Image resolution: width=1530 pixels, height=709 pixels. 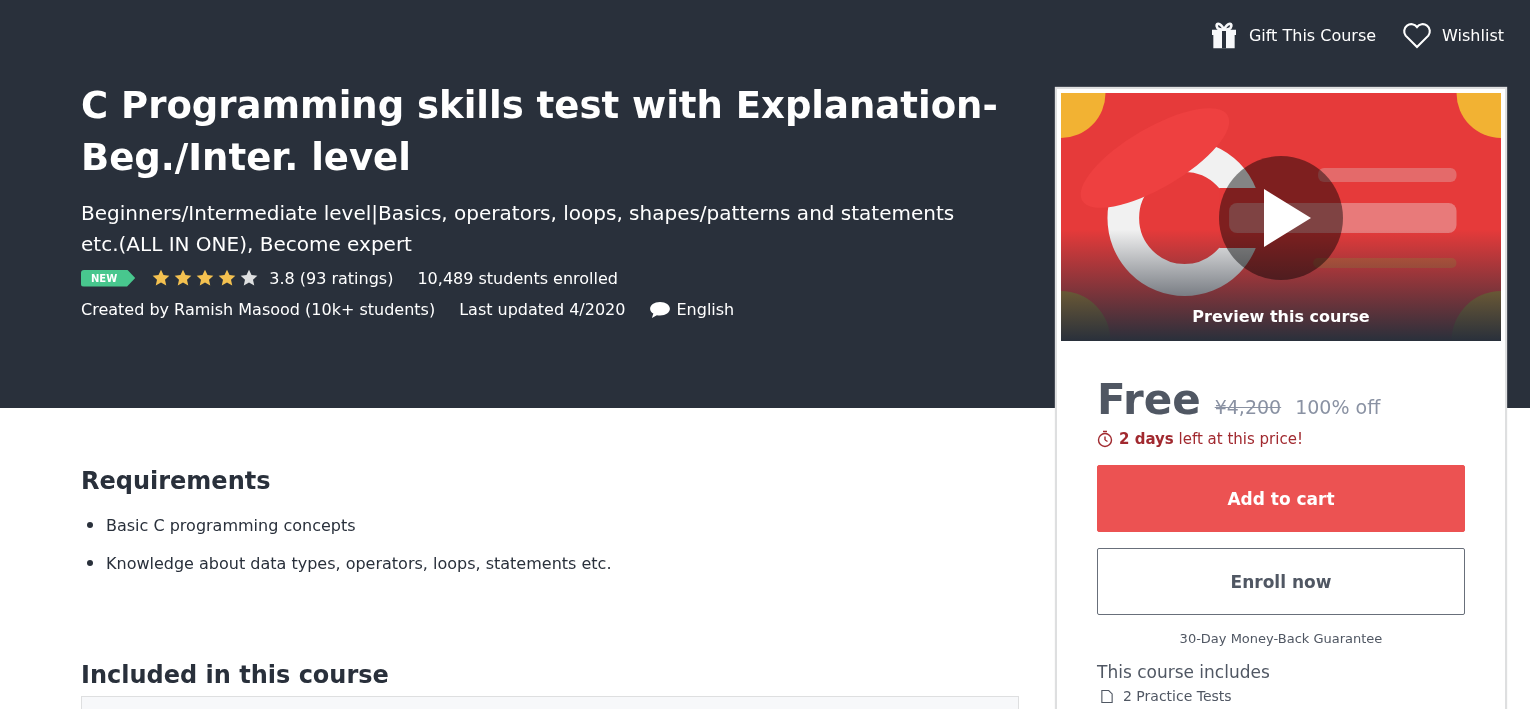 I want to click on top-action-link: Wishlist, so click(x=1452, y=35).